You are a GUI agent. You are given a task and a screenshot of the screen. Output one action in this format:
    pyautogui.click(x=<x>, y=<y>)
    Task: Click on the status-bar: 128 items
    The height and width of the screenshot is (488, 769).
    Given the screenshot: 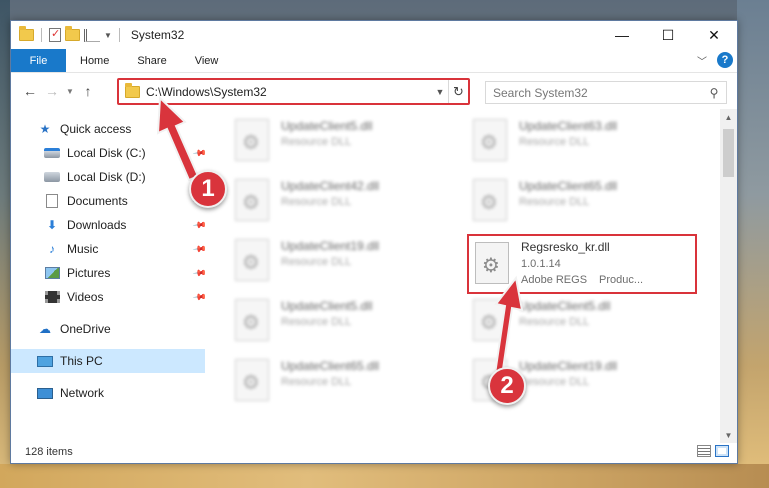 What is the action you would take?
    pyautogui.click(x=374, y=452)
    